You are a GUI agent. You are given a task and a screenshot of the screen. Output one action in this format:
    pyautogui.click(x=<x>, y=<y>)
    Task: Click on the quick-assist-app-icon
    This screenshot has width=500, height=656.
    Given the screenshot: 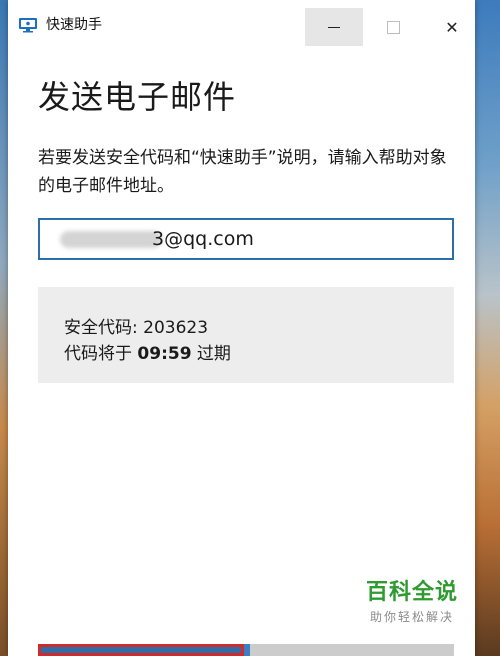 What is the action you would take?
    pyautogui.click(x=28, y=25)
    